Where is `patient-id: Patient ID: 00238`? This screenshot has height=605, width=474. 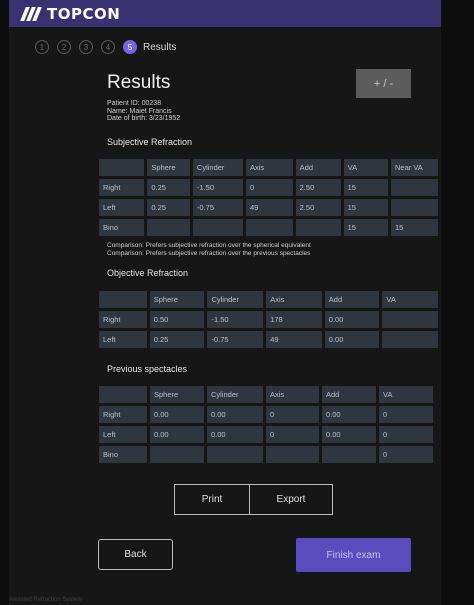 patient-id: Patient ID: 00238 is located at coordinates (134, 103).